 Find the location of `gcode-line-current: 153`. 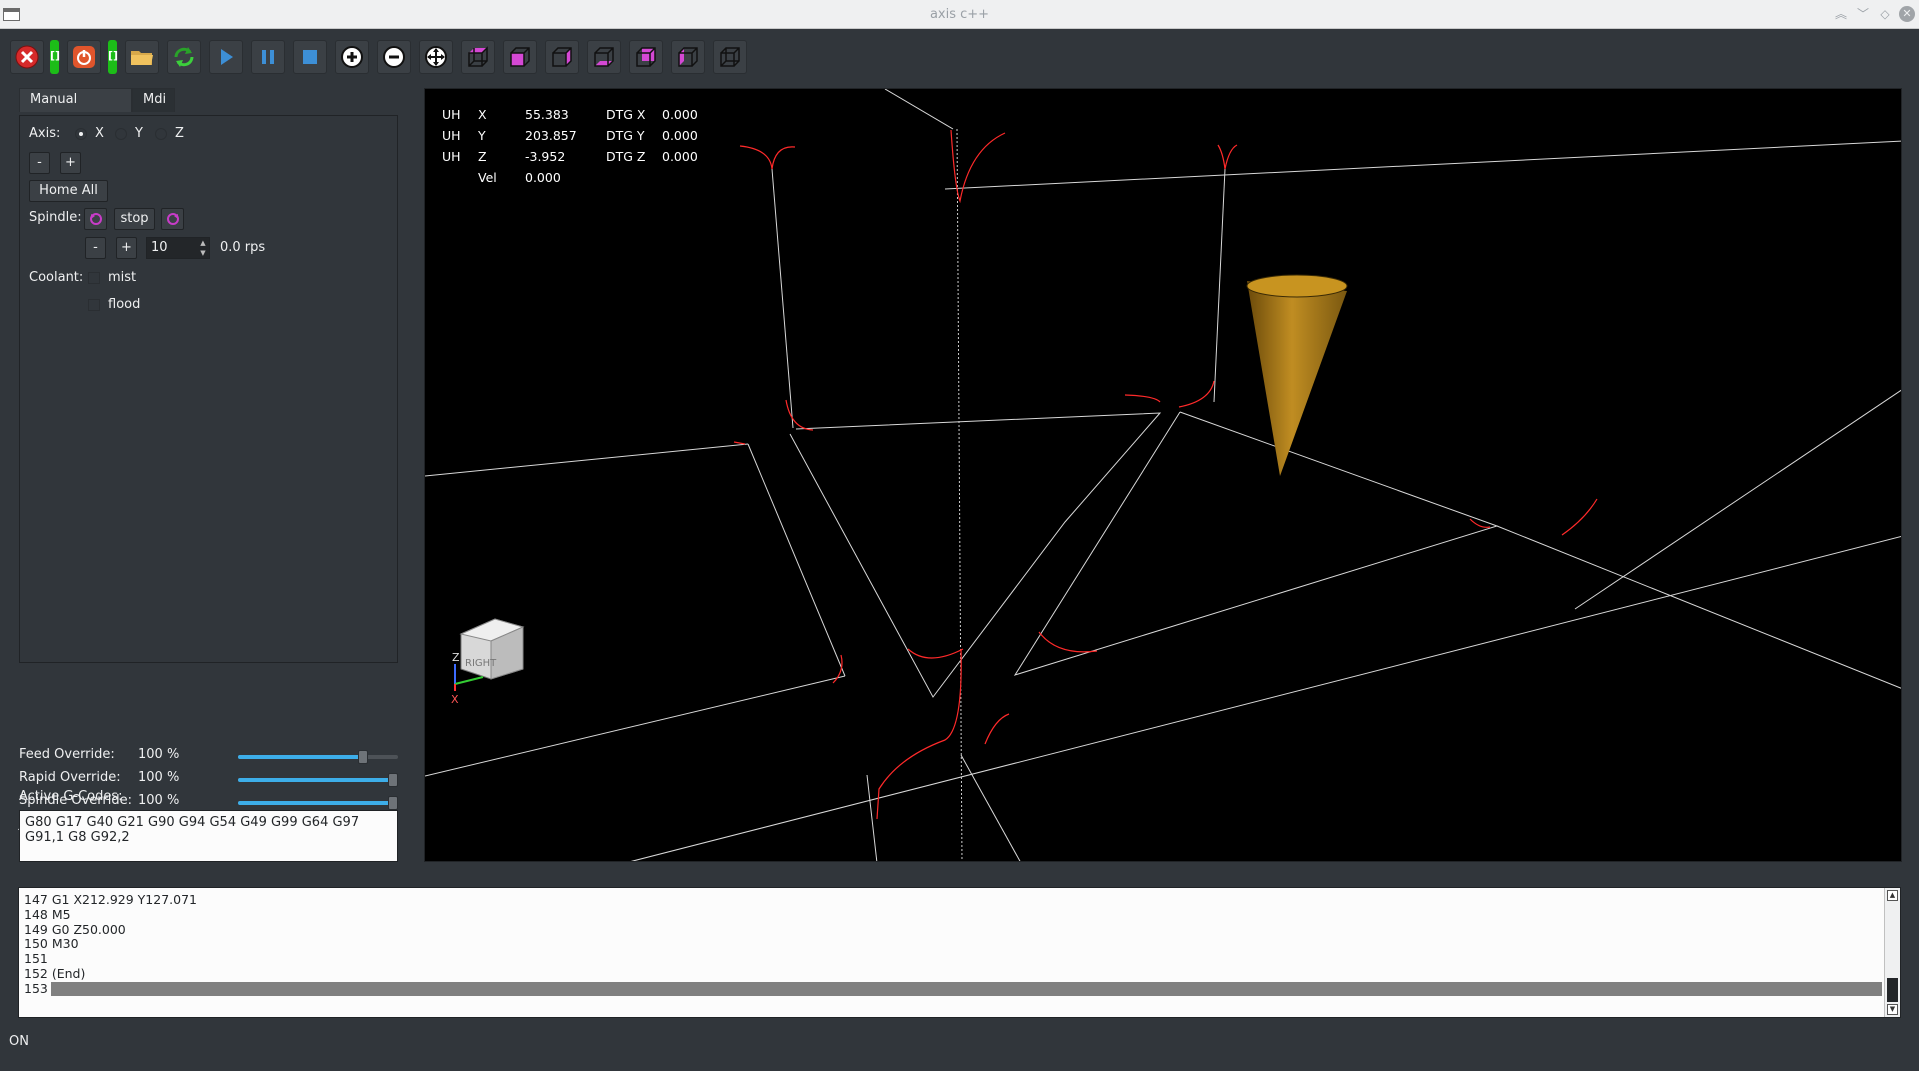

gcode-line-current: 153 is located at coordinates (950, 988).